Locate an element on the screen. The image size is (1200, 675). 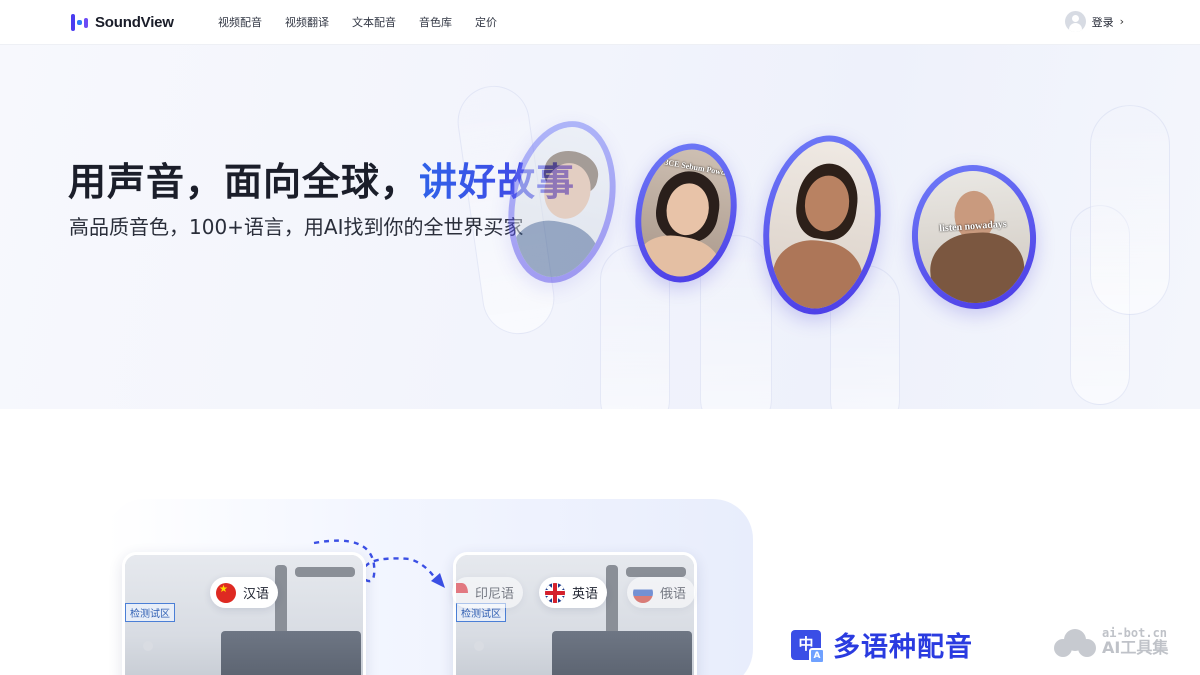
uk-flag-icon is located at coordinates (555, 592).